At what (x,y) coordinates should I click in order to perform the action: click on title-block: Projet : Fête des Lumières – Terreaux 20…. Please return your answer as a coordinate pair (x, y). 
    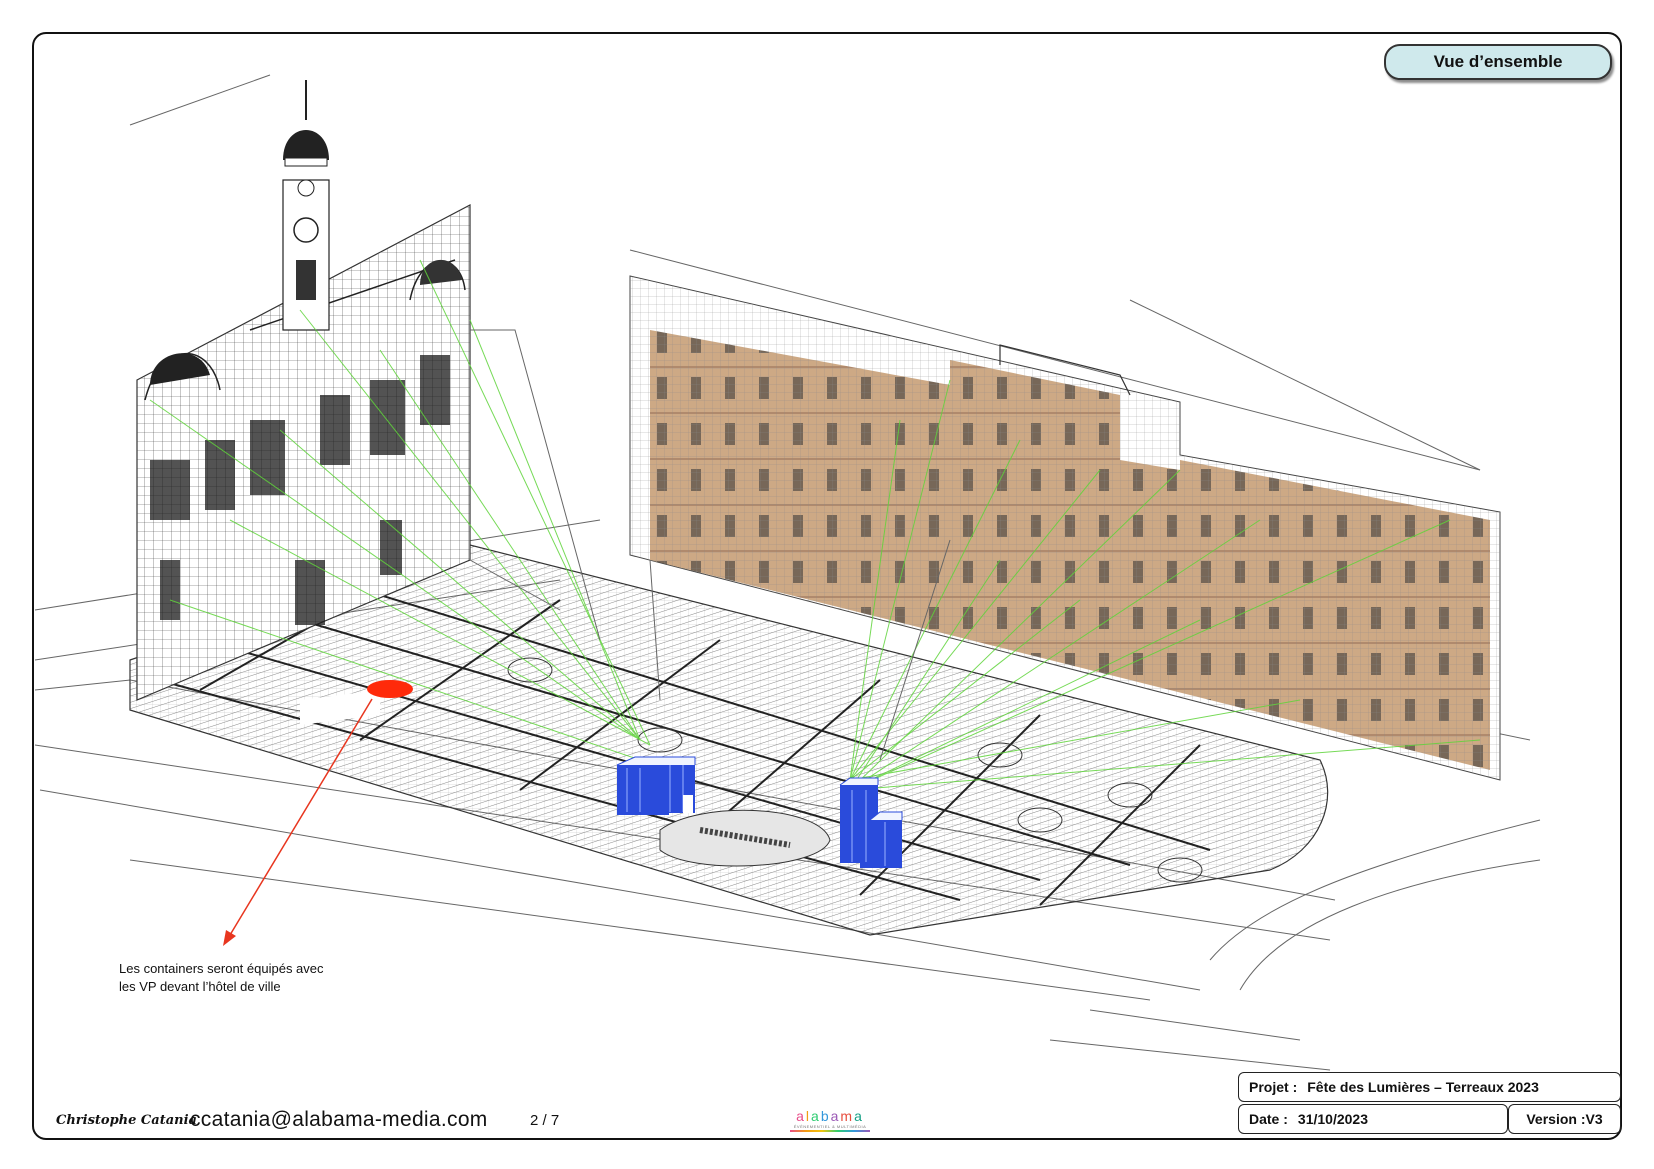
    Looking at the image, I should click on (1429, 1103).